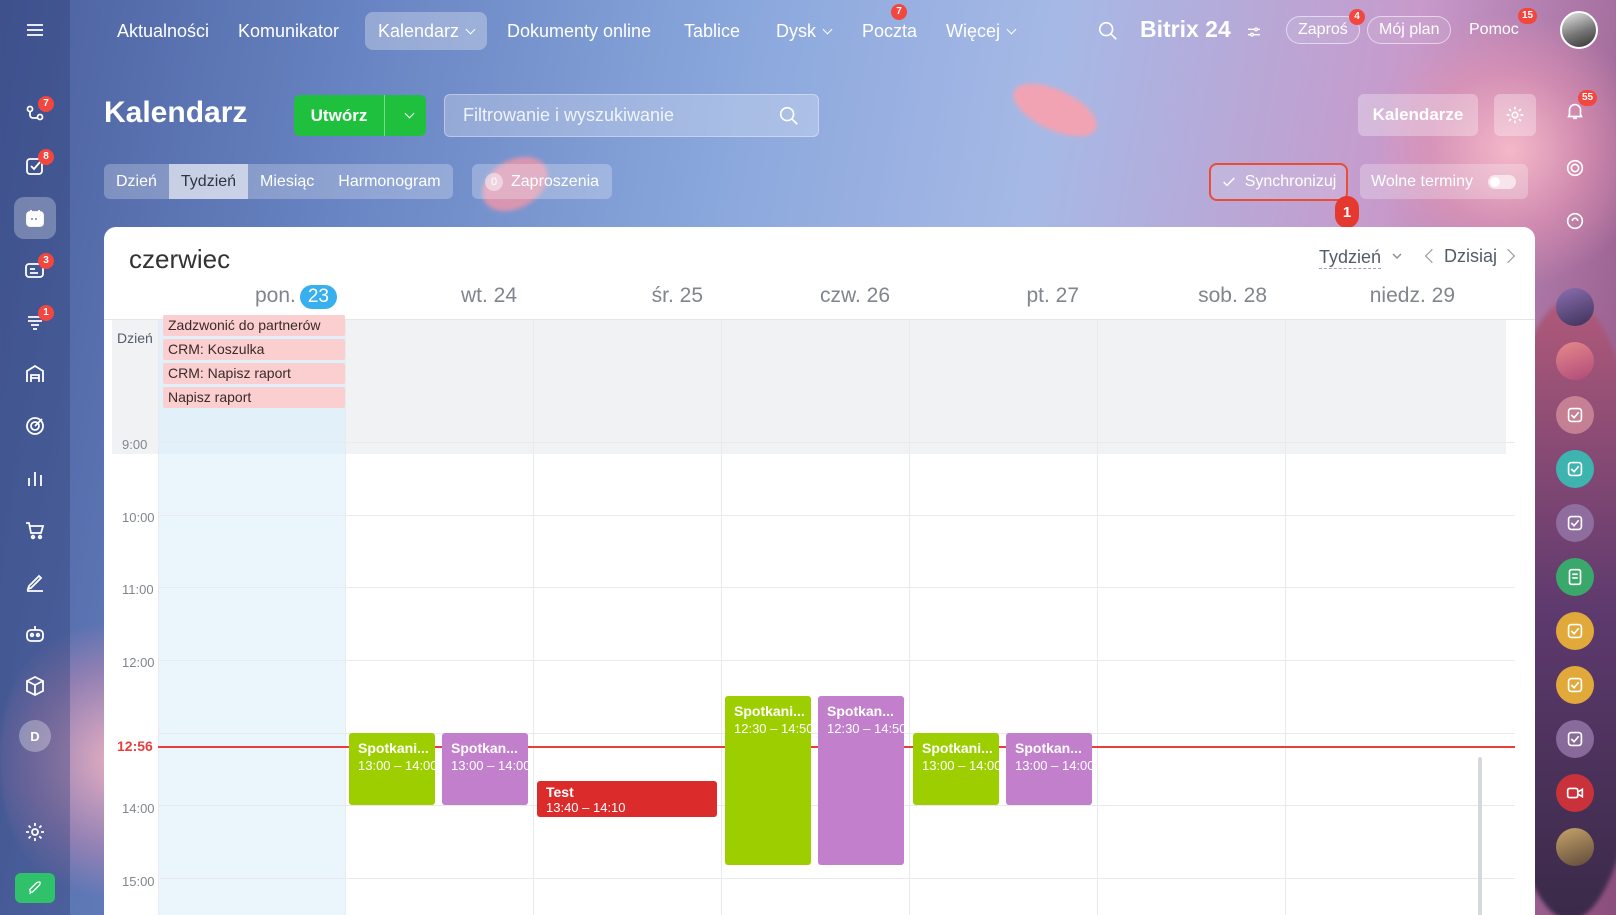 The height and width of the screenshot is (915, 1616). What do you see at coordinates (1508, 256) in the screenshot?
I see `next-week-icon` at bounding box center [1508, 256].